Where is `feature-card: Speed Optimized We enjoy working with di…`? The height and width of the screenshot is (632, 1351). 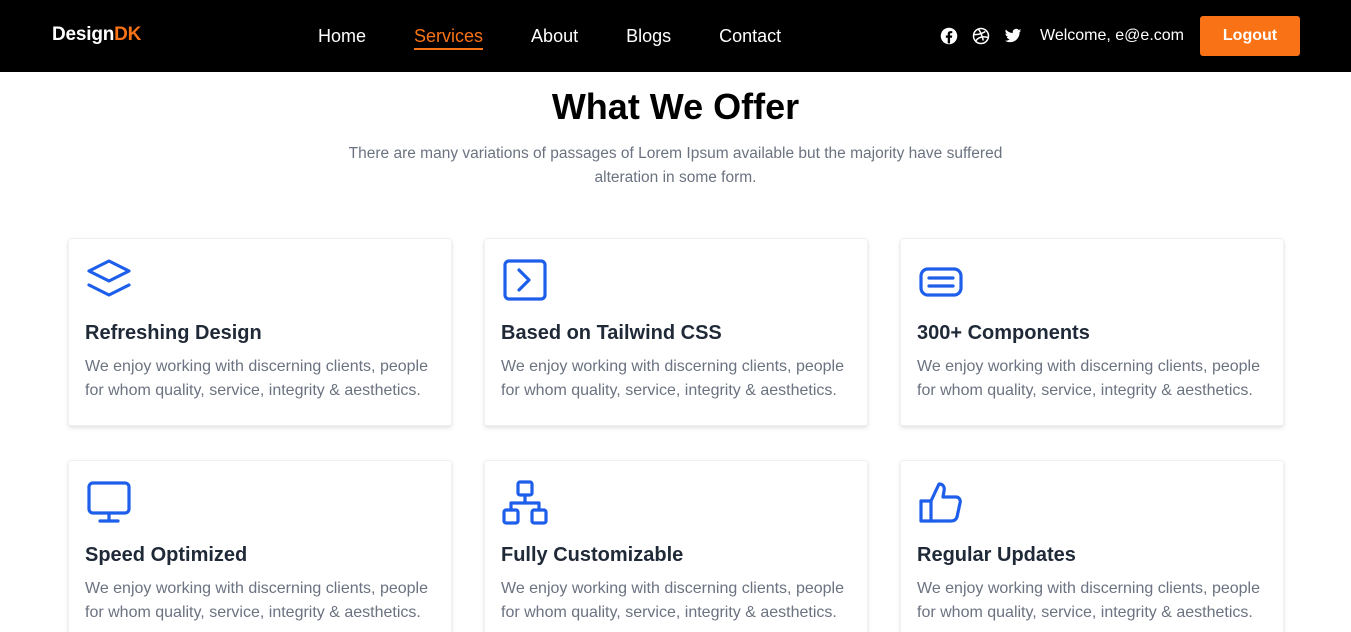 feature-card: Speed Optimized We enjoy working with di… is located at coordinates (260, 546).